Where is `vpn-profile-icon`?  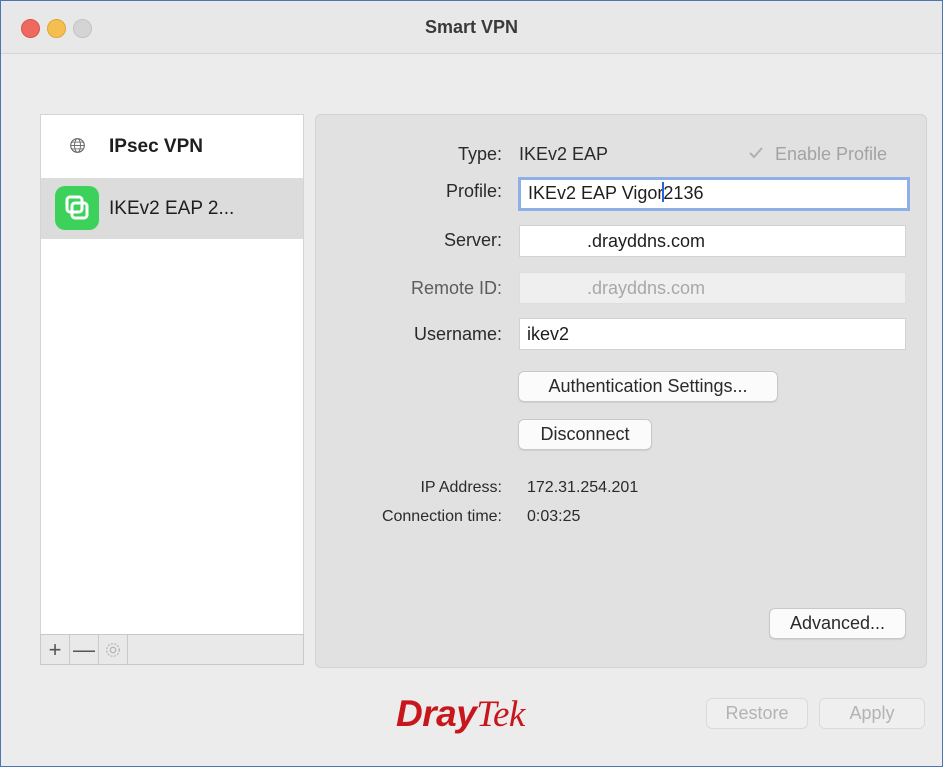 vpn-profile-icon is located at coordinates (77, 208).